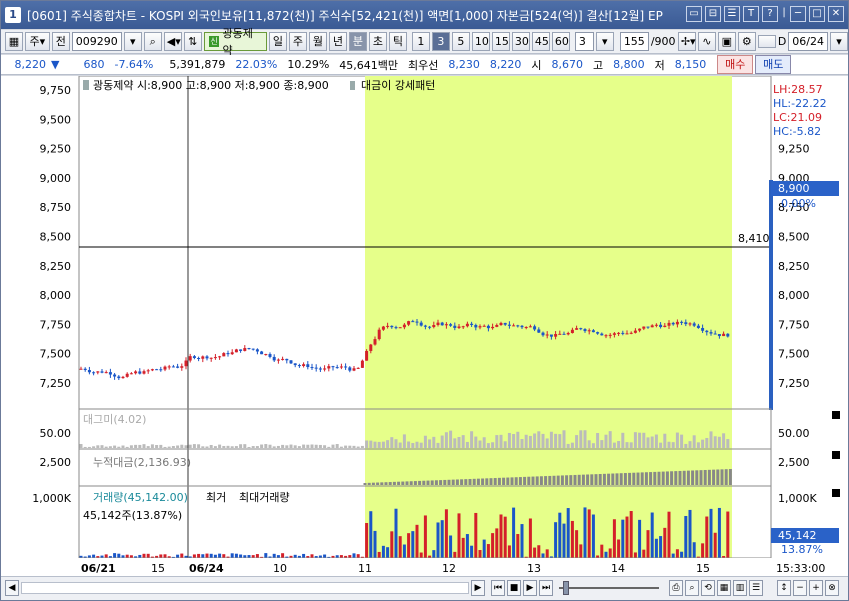 The height and width of the screenshot is (601, 849). Describe the element at coordinates (692, 588) in the screenshot. I see `camera-icon: ⌕` at that location.